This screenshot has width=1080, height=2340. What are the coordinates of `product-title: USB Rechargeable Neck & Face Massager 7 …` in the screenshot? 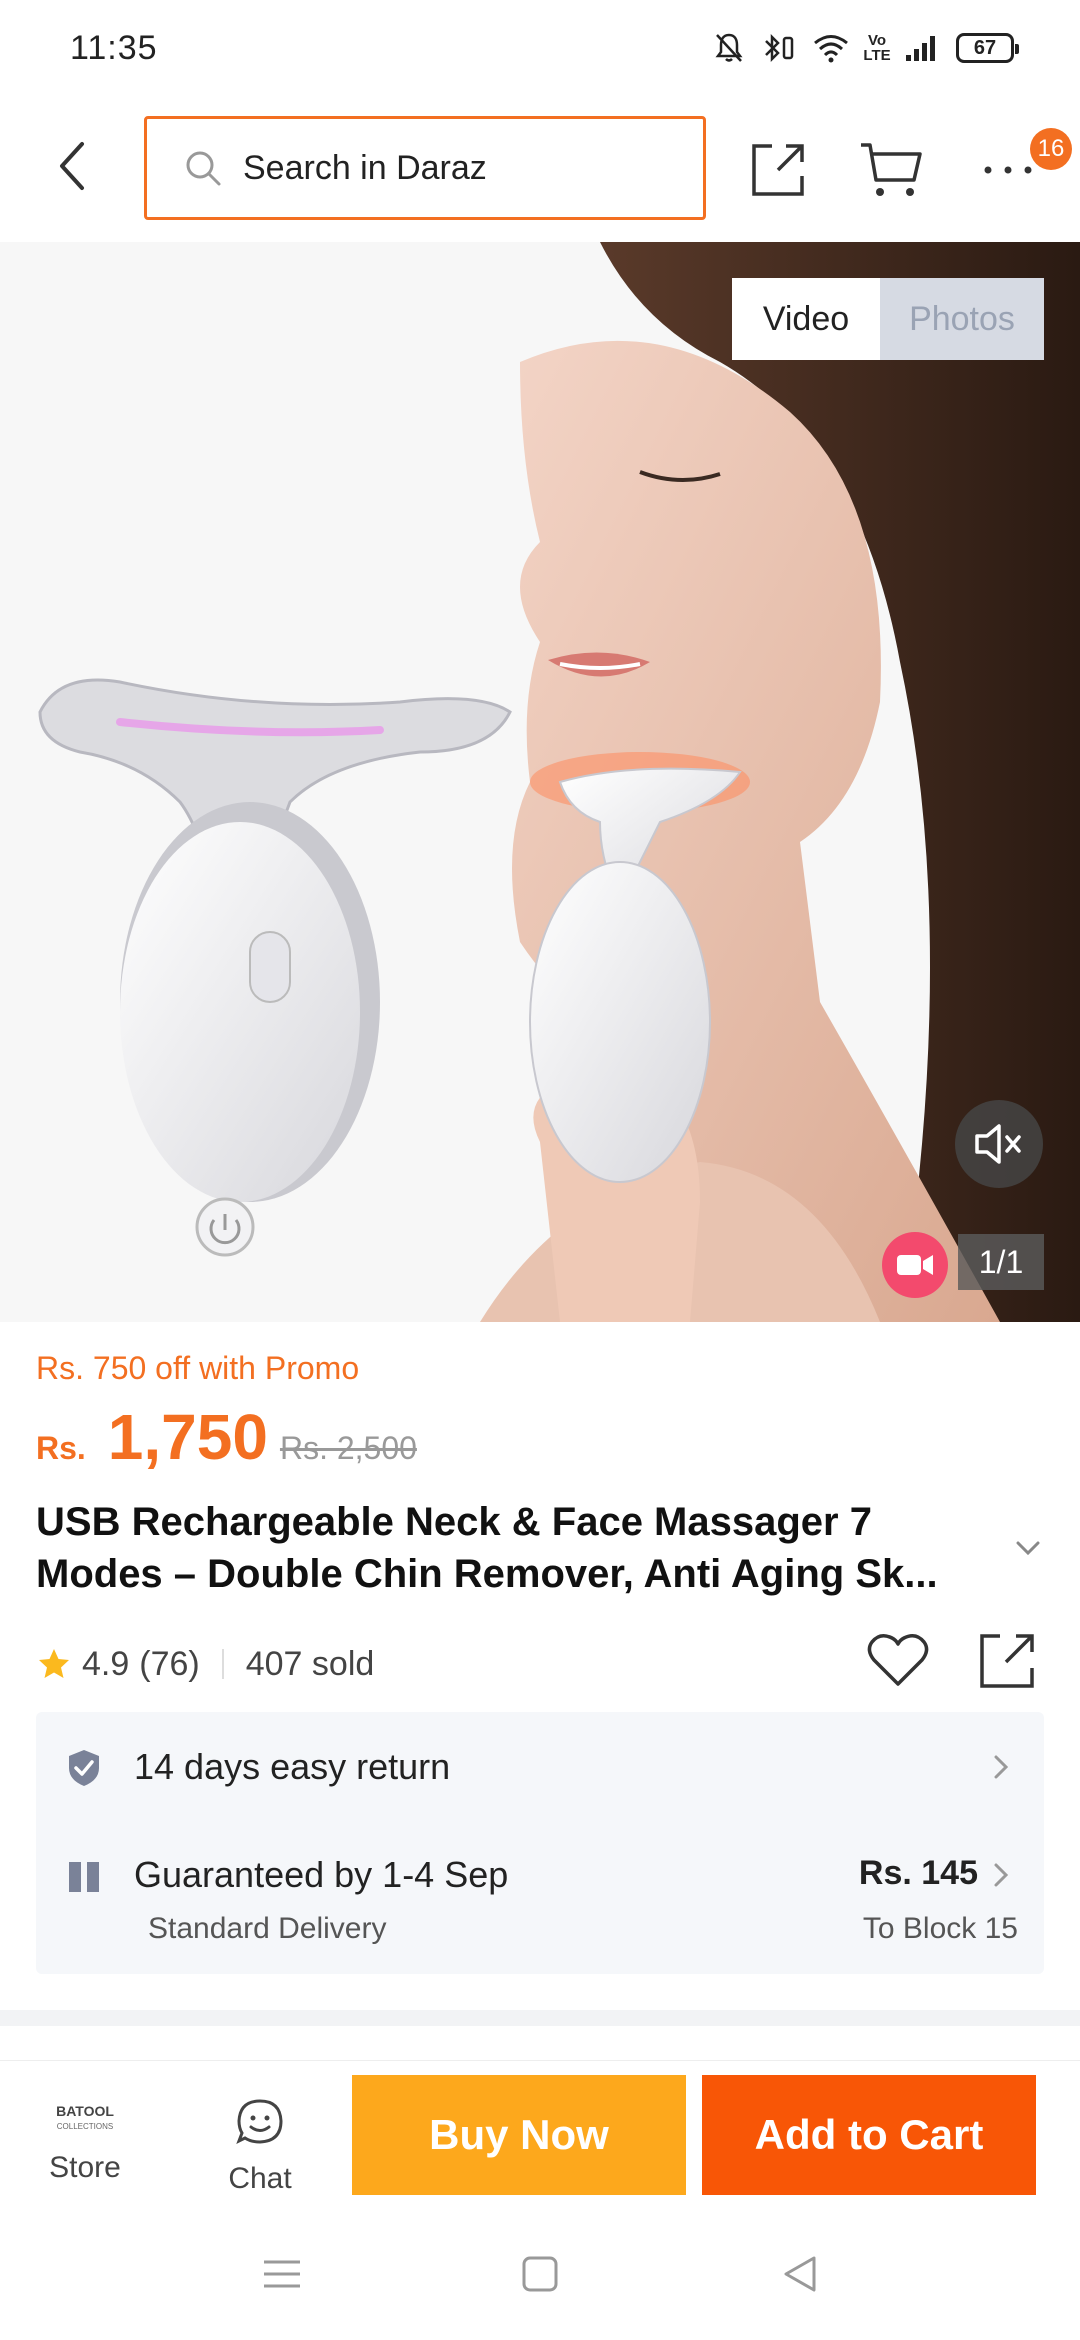 It's located at (516, 1548).